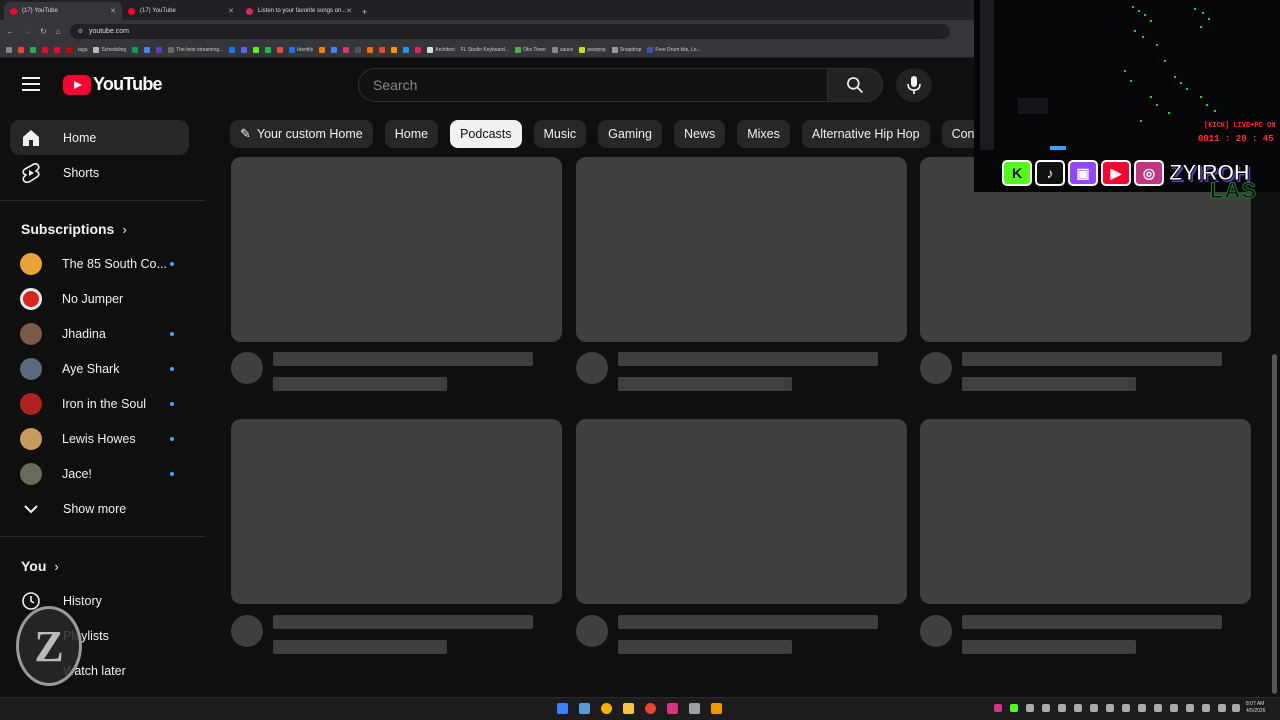 The width and height of the screenshot is (1280, 720). What do you see at coordinates (99, 298) in the screenshot?
I see `sidebar-item-subscription: No Jumper` at bounding box center [99, 298].